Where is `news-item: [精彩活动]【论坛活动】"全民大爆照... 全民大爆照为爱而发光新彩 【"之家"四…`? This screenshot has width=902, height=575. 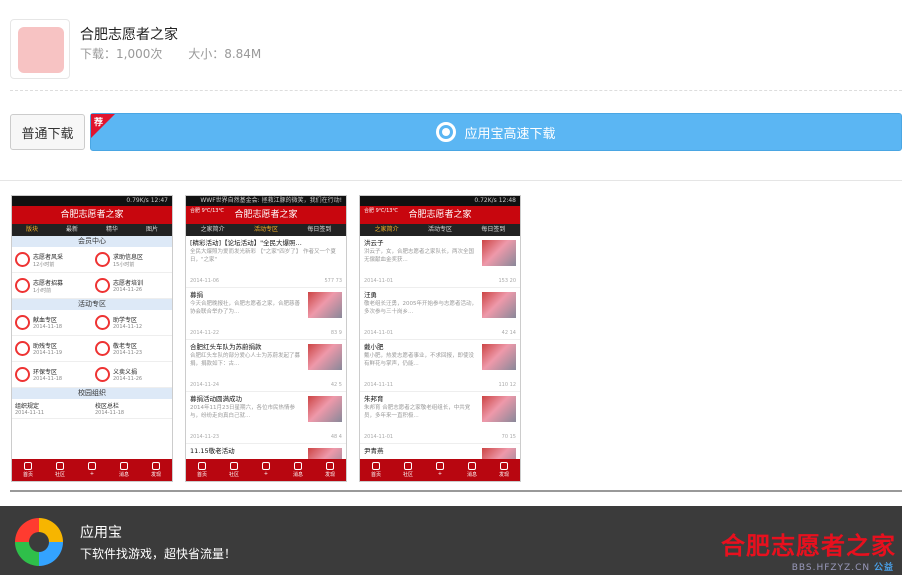 news-item: [精彩活动]【论坛活动】"全民大爆照... 全民大爆照为爱而发光新彩 【"之家"四… is located at coordinates (266, 262).